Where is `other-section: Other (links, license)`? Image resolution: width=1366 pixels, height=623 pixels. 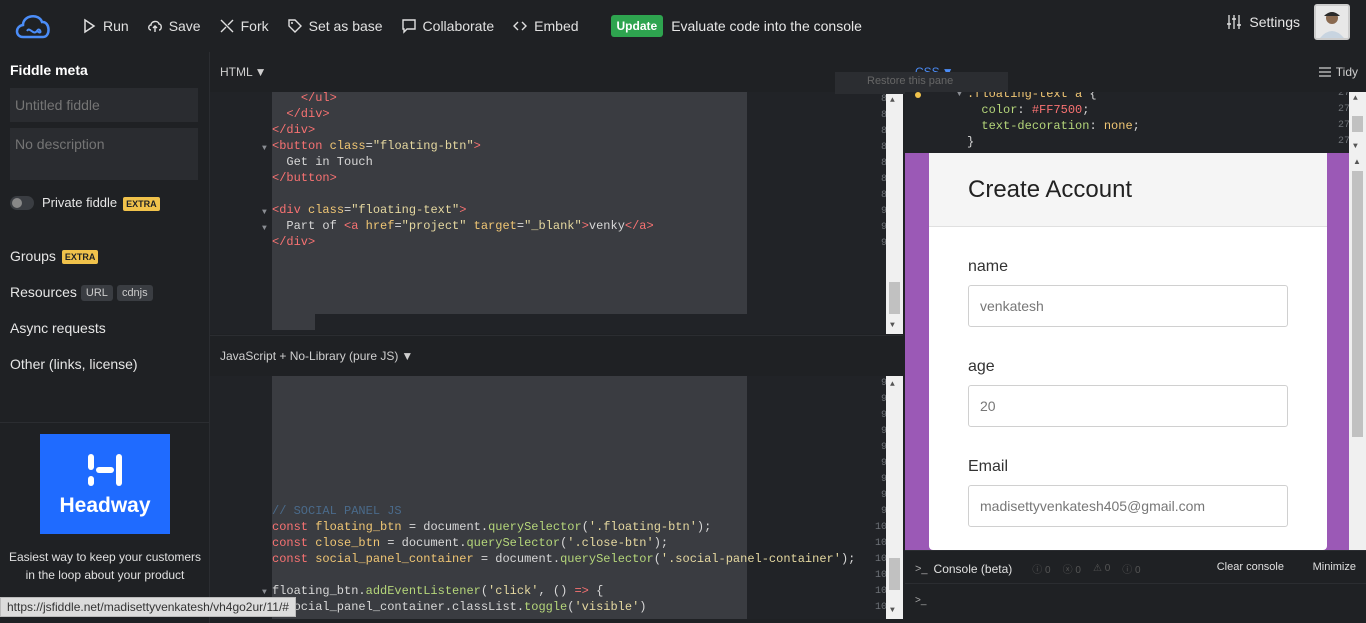
other-section: Other (links, license) is located at coordinates (74, 364).